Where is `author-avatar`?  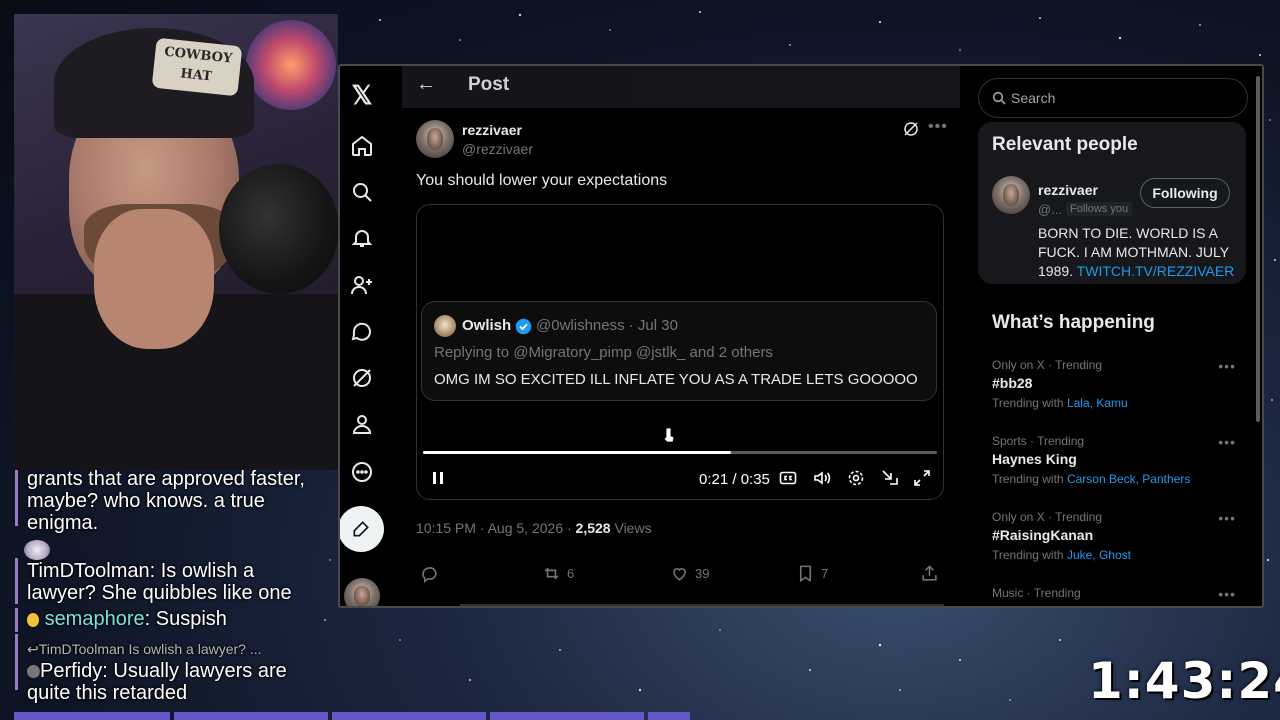
author-avatar is located at coordinates (435, 139).